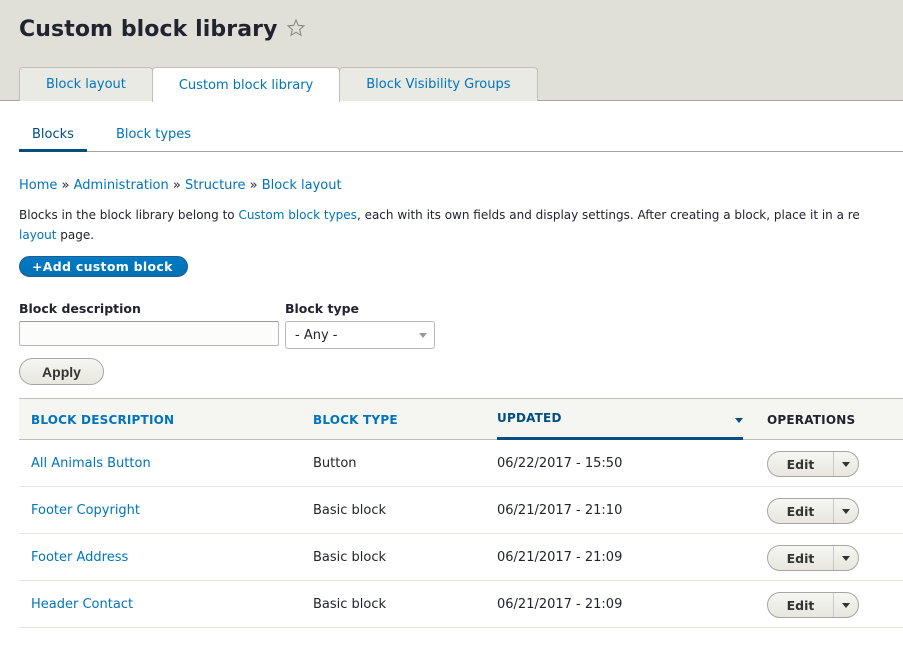  I want to click on tab-block-layout: Block layout, so click(86, 84).